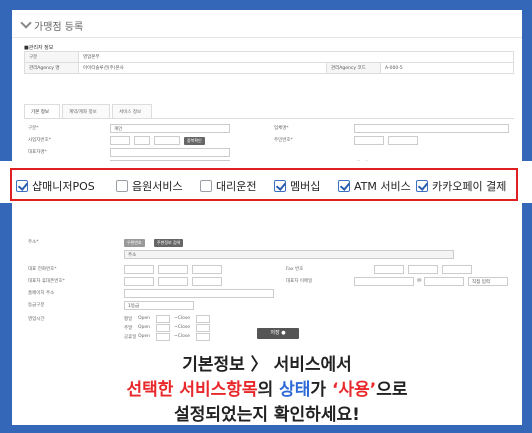 Image resolution: width=532 pixels, height=433 pixels. What do you see at coordinates (289, 254) in the screenshot?
I see `address-input: 주소` at bounding box center [289, 254].